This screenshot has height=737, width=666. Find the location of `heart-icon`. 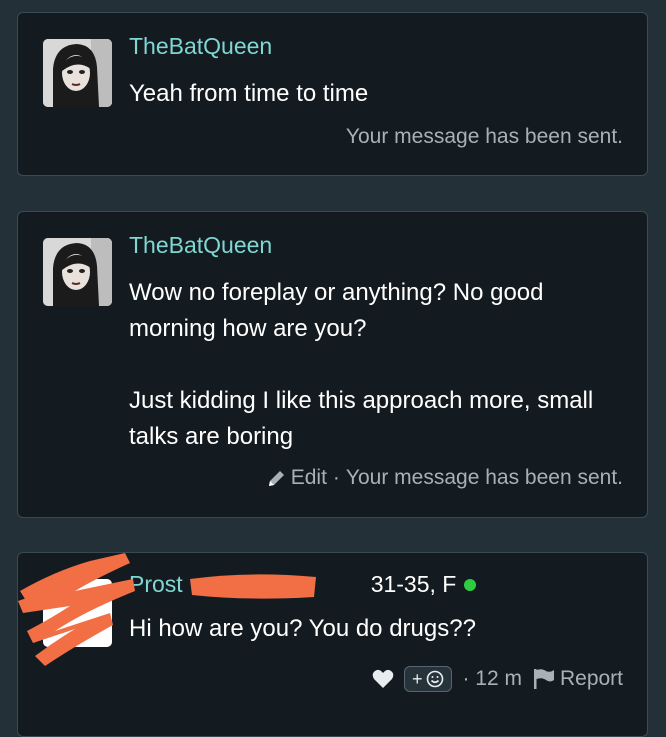

heart-icon is located at coordinates (383, 679).